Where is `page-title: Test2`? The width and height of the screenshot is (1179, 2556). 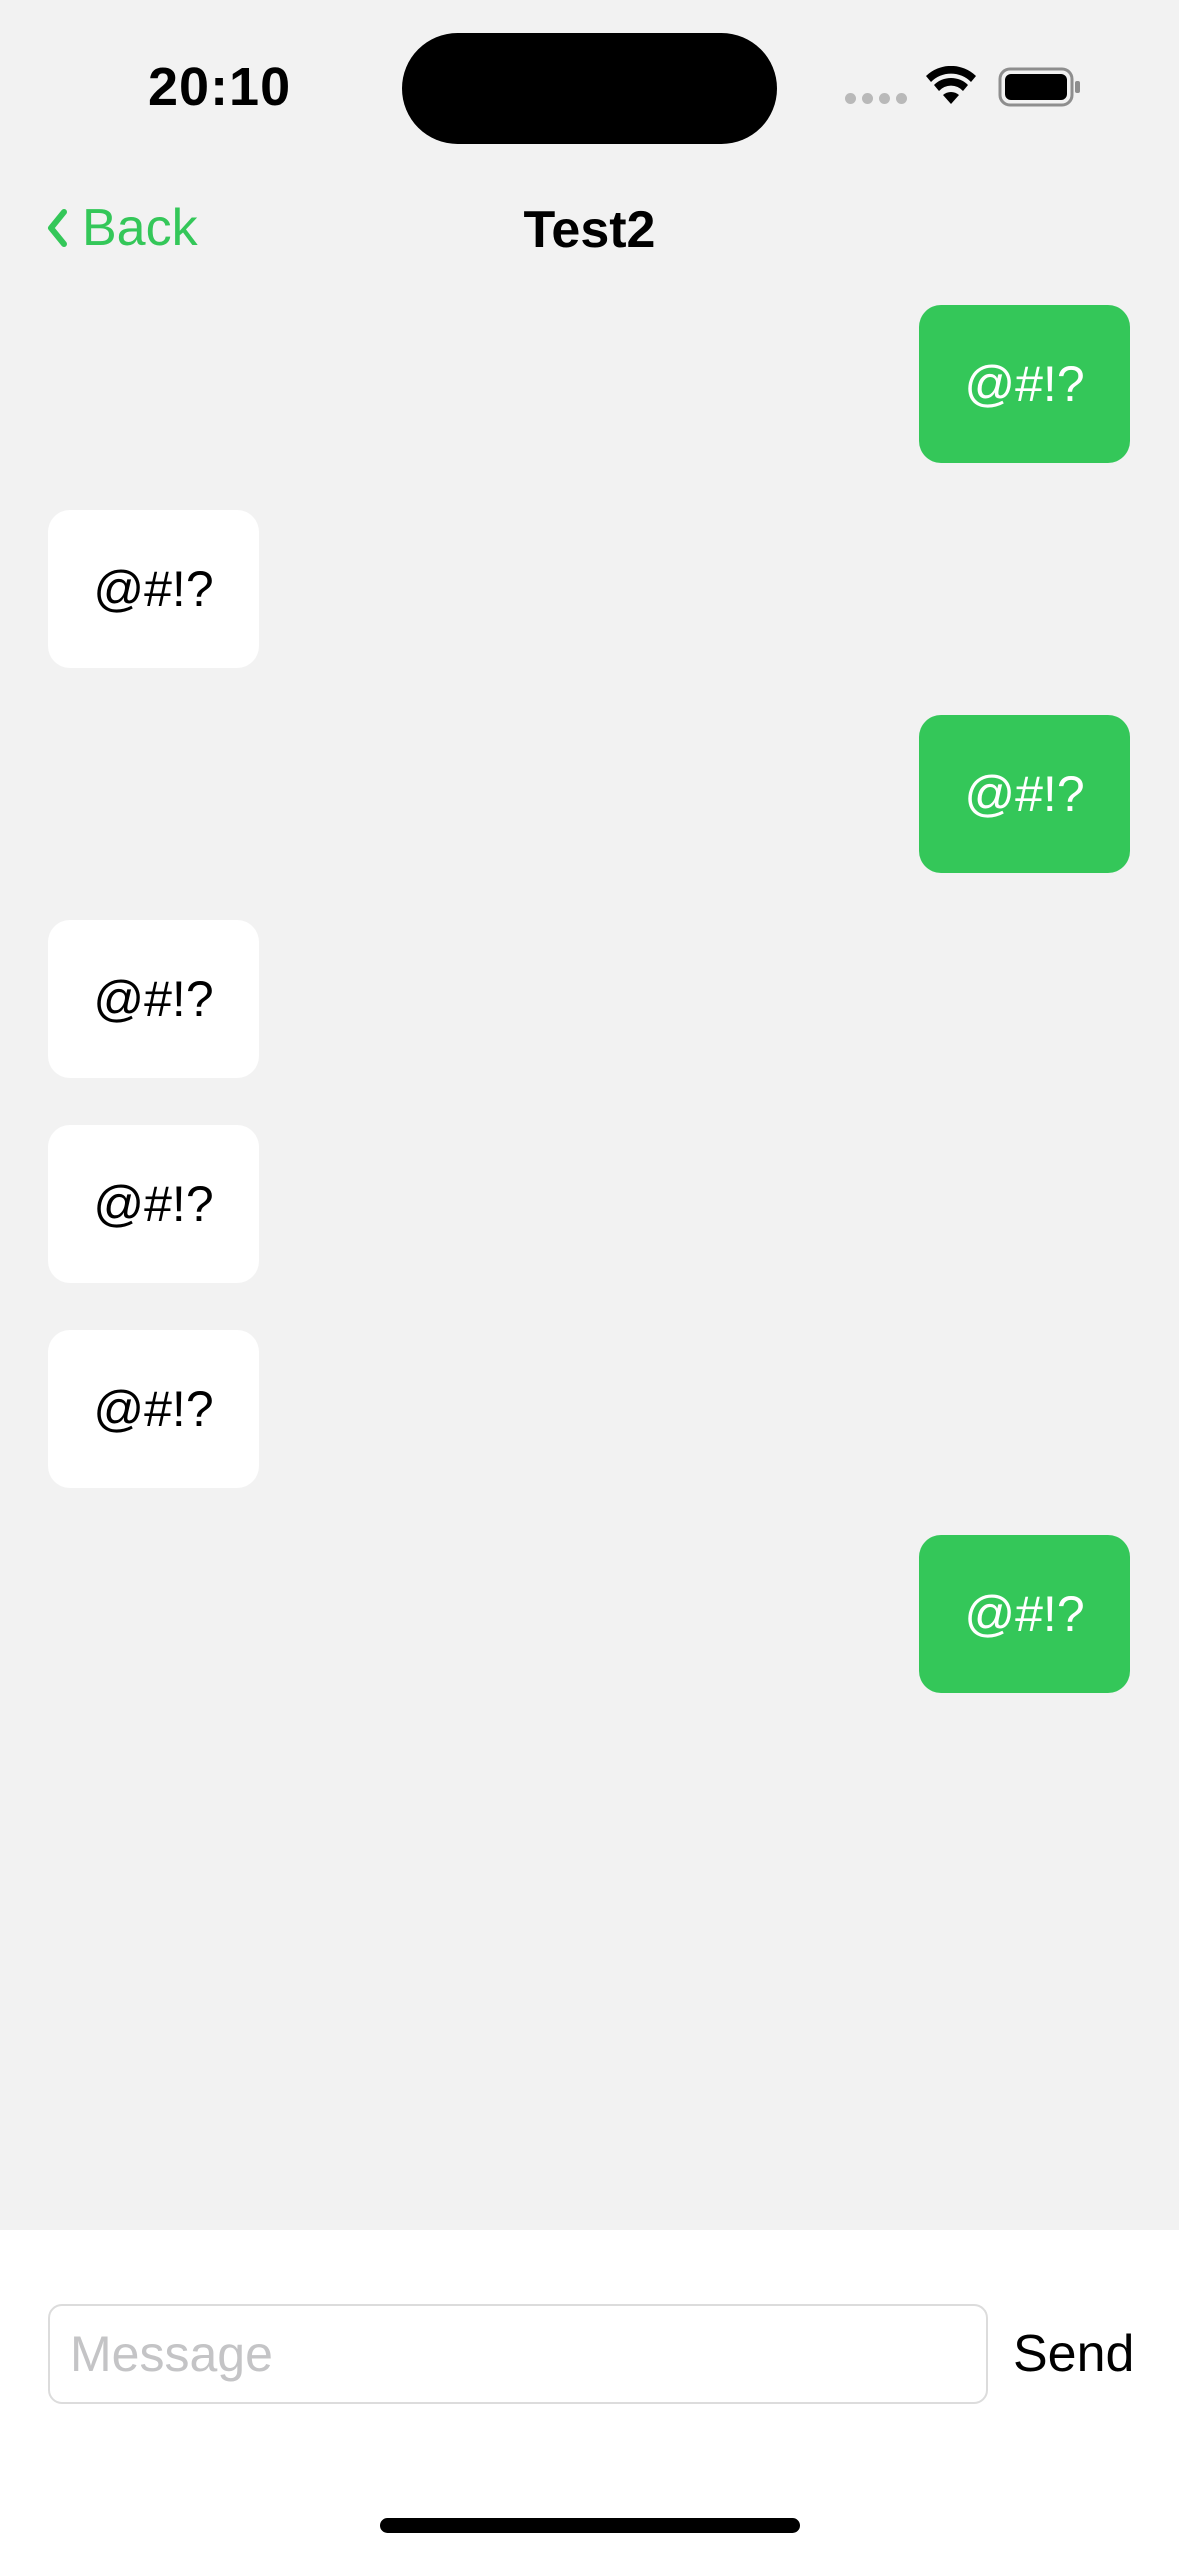
page-title: Test2 is located at coordinates (589, 230).